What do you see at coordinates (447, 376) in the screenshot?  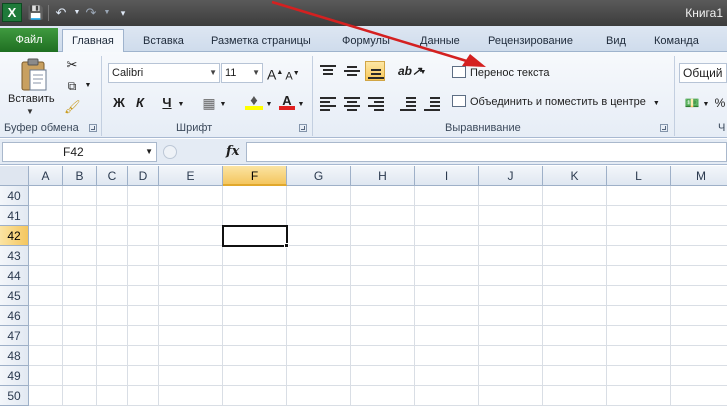 I see `cell-i49` at bounding box center [447, 376].